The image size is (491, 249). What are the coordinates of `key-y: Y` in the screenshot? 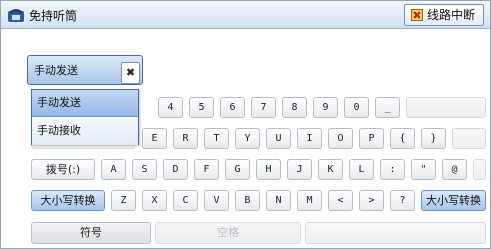 It's located at (247, 138).